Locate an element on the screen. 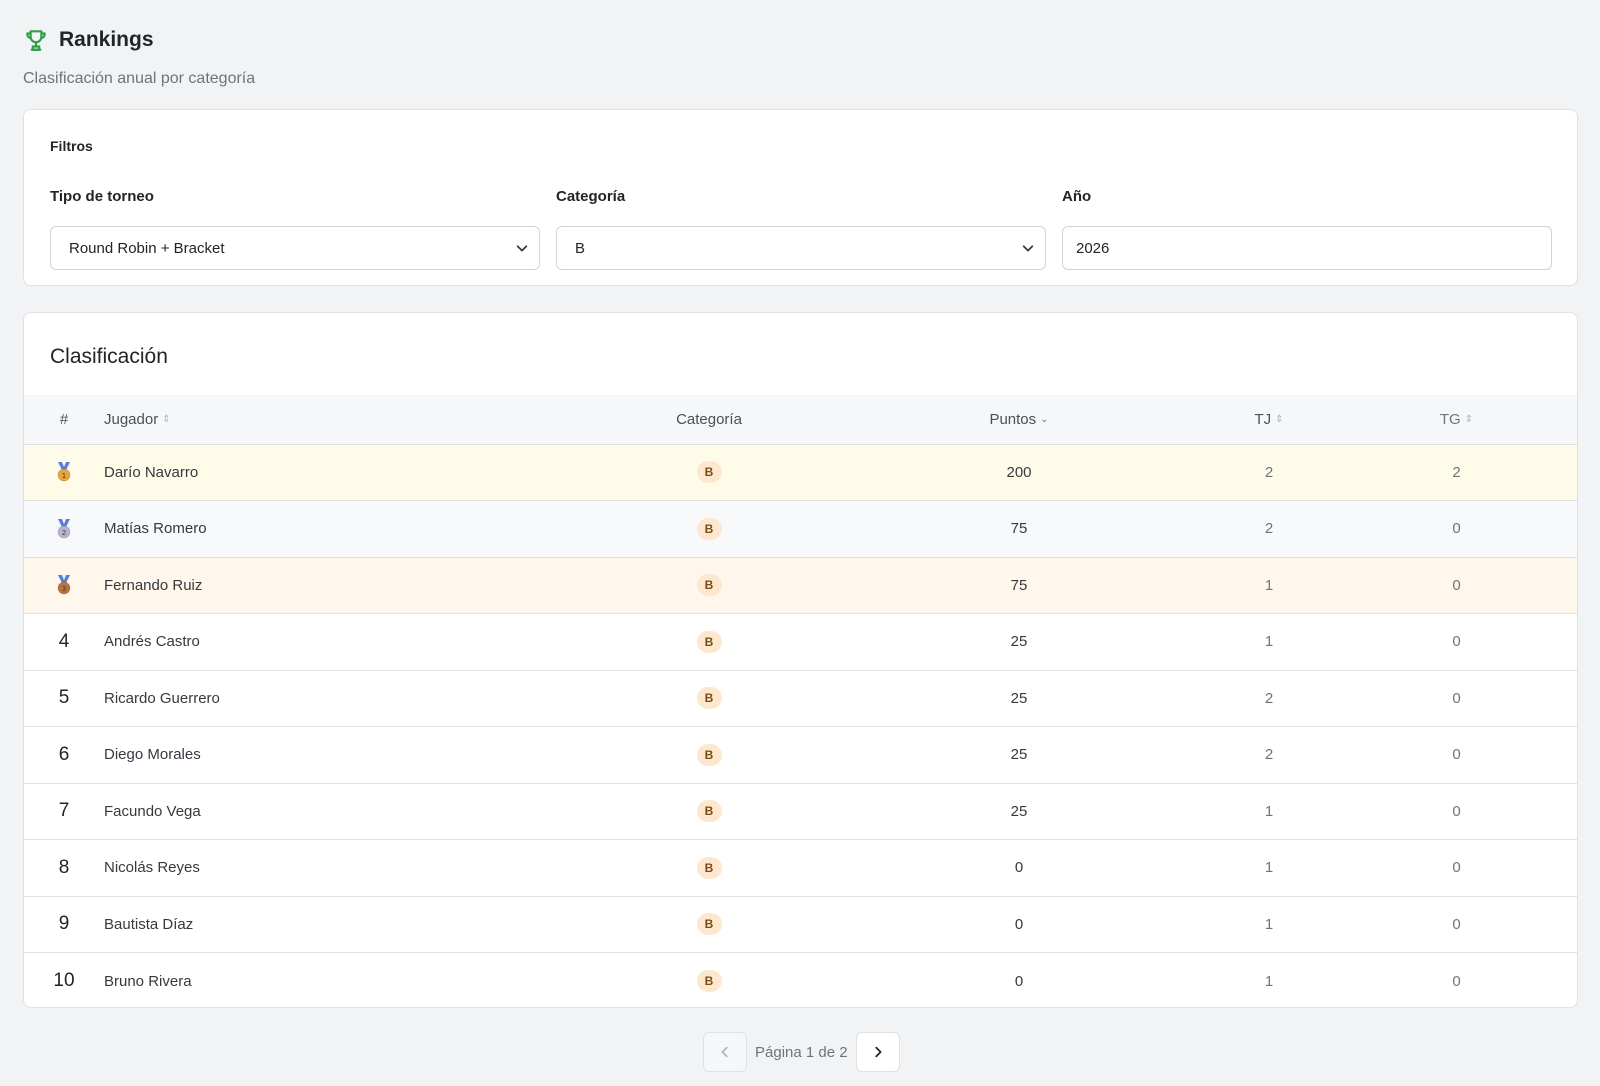  table-row: 3 Fernando Ruiz B 75 1 0 is located at coordinates (800, 585).